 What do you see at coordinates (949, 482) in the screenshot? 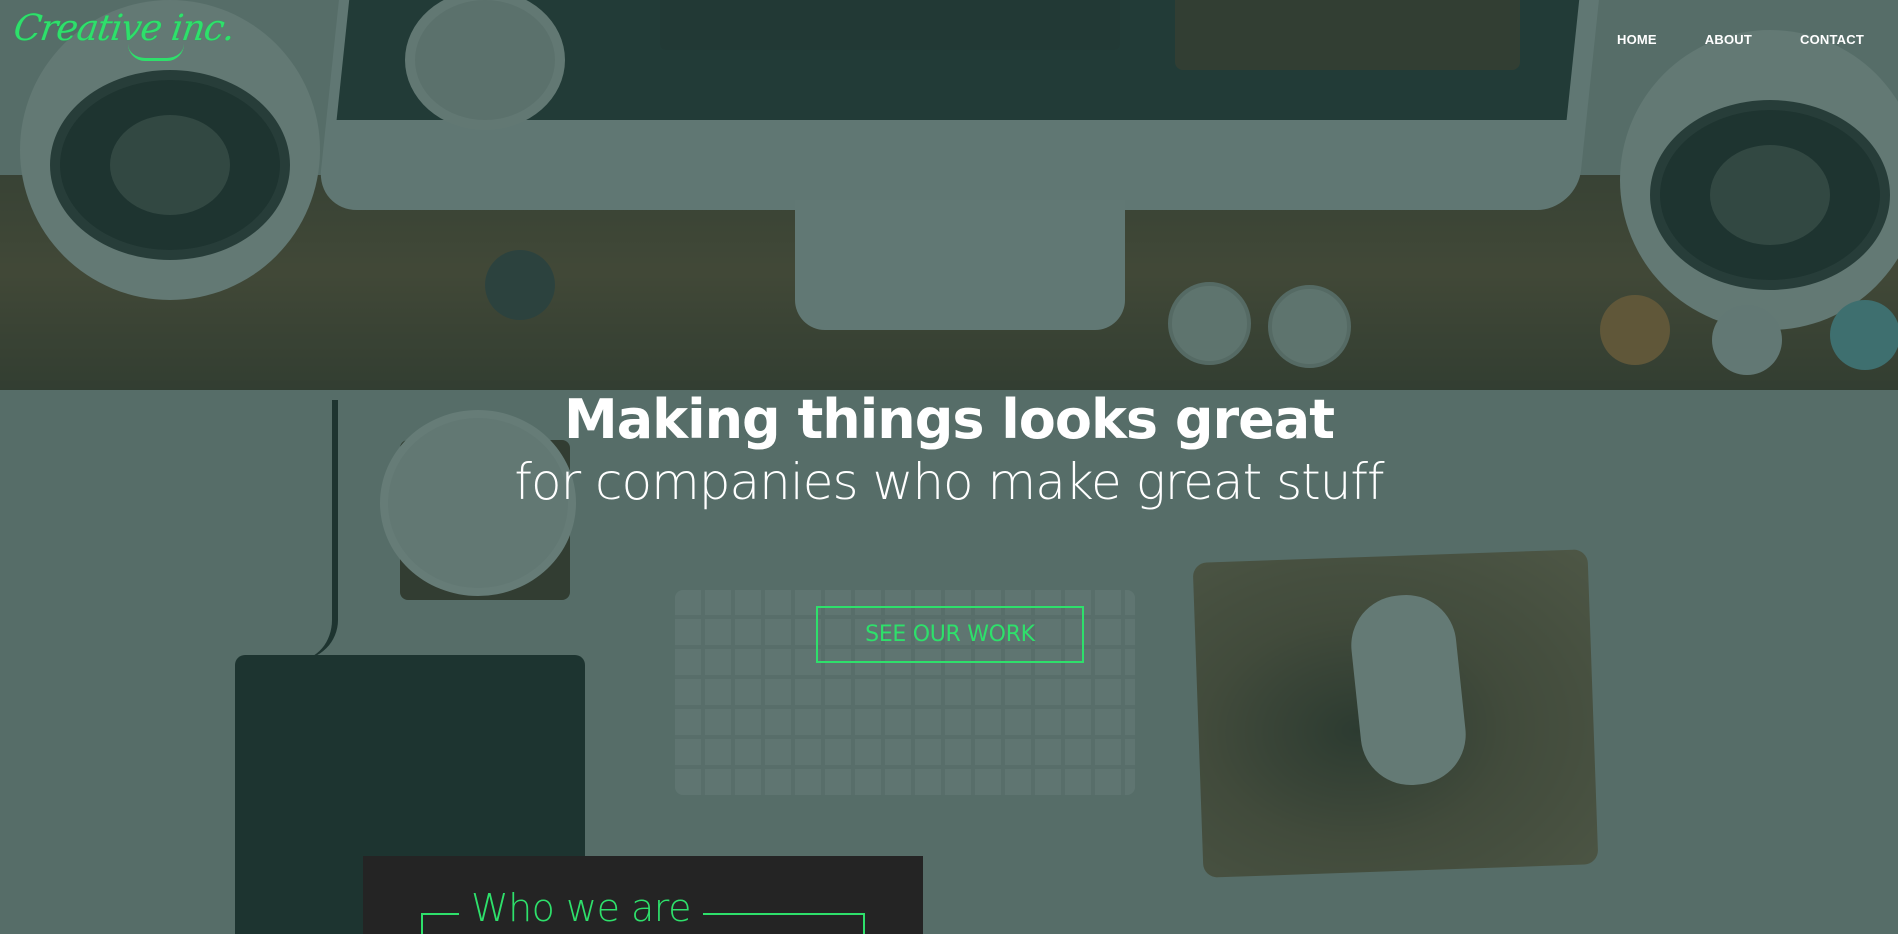
I see `hero-subtitle: for companies who make great stuff` at bounding box center [949, 482].